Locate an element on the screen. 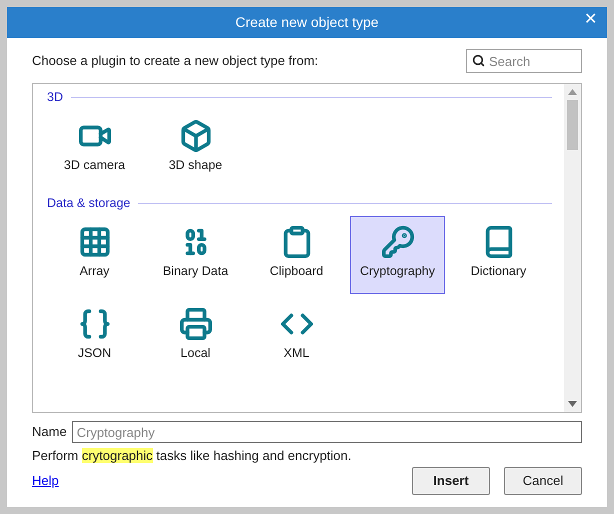 The width and height of the screenshot is (614, 514). plugin-tile: 3D shape is located at coordinates (195, 149).